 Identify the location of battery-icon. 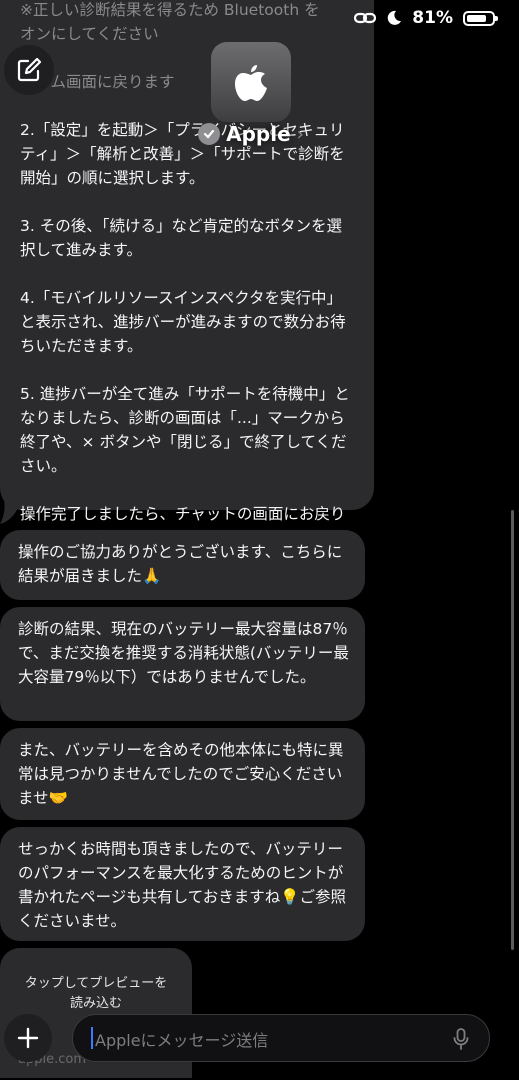
(480, 18).